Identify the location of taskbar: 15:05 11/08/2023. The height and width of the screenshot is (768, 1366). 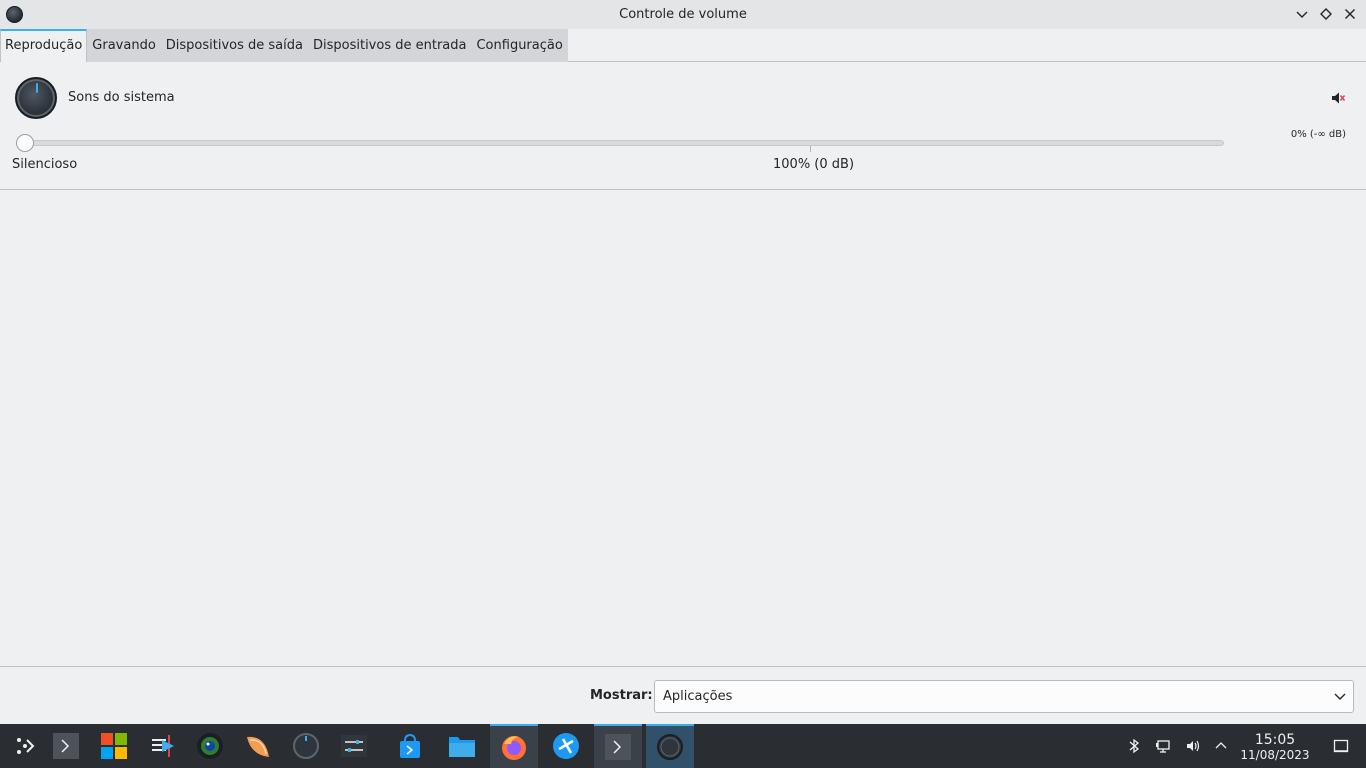
(683, 746).